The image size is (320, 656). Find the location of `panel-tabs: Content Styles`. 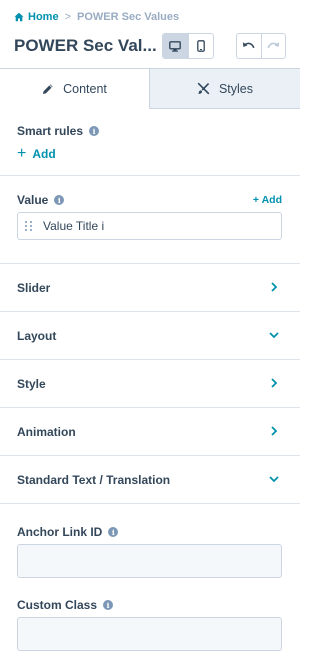

panel-tabs: Content Styles is located at coordinates (150, 88).